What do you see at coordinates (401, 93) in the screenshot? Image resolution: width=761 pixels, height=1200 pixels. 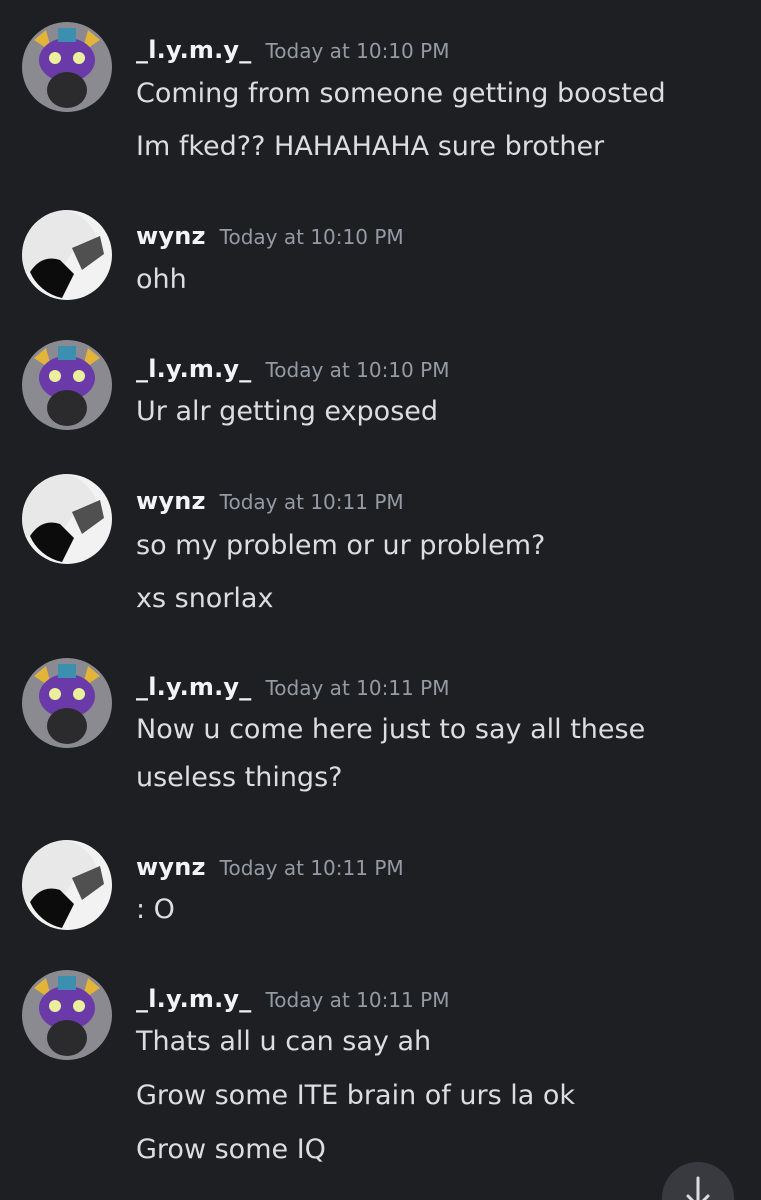 I see `message-text: Coming from someone getting boosted` at bounding box center [401, 93].